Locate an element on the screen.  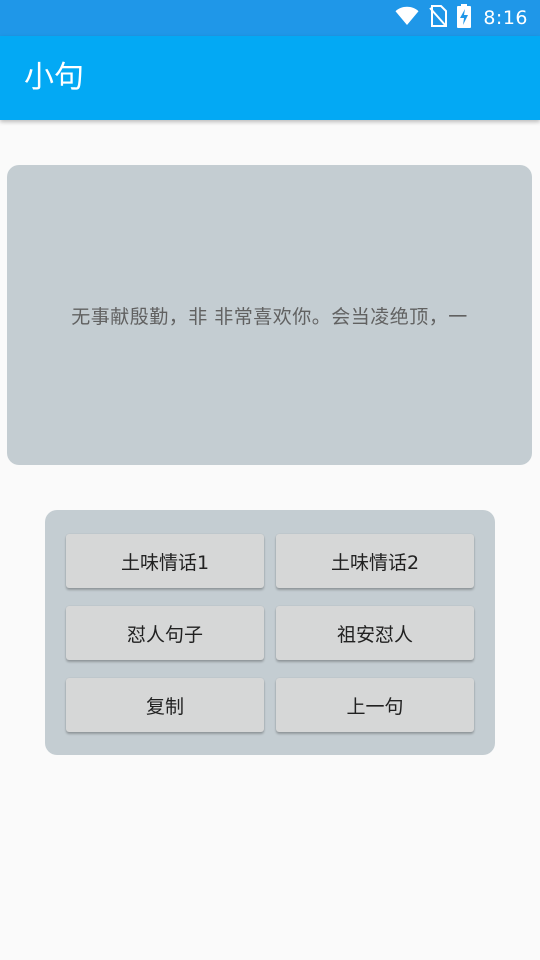
battery-charging-icon is located at coordinates (464, 18).